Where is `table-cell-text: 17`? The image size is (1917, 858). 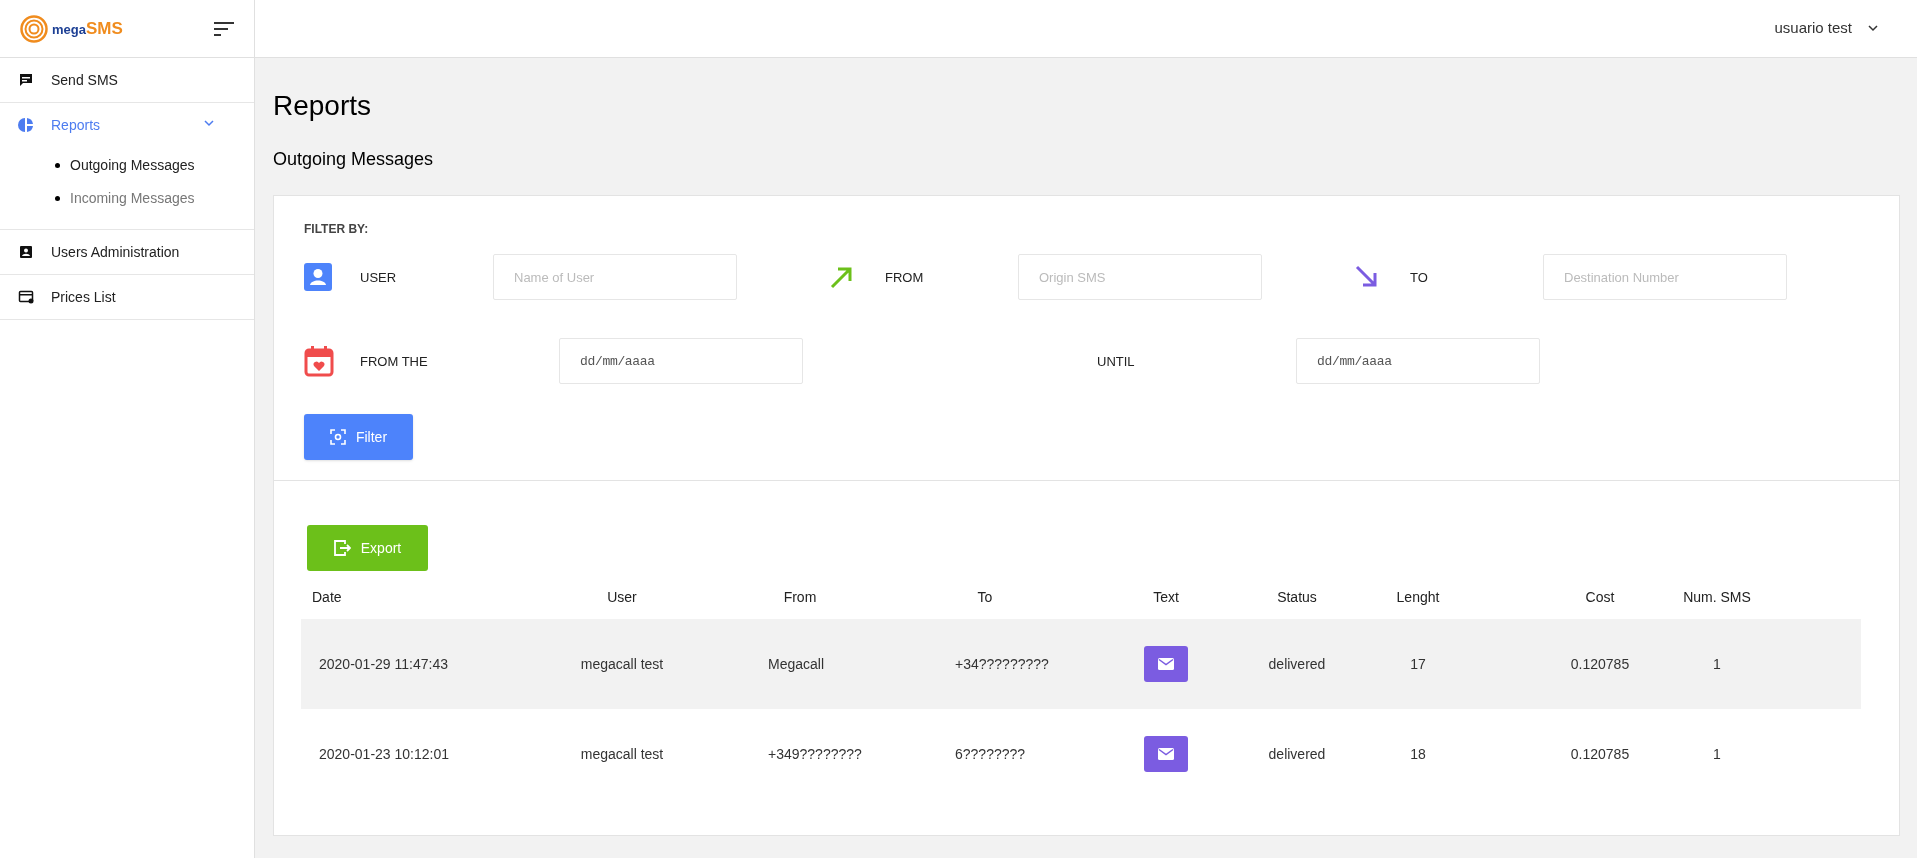
table-cell-text: 17 is located at coordinates (1418, 664).